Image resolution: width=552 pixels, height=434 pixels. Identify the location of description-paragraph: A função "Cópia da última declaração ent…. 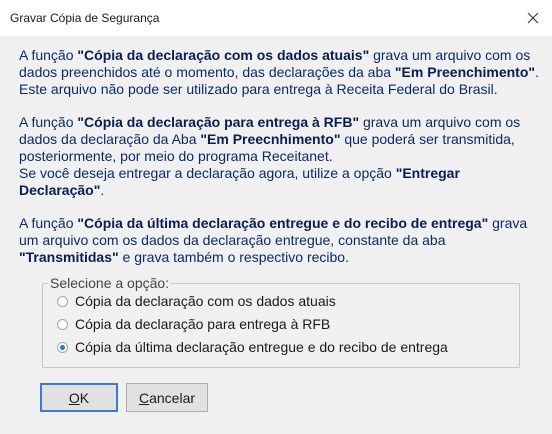
(283, 240).